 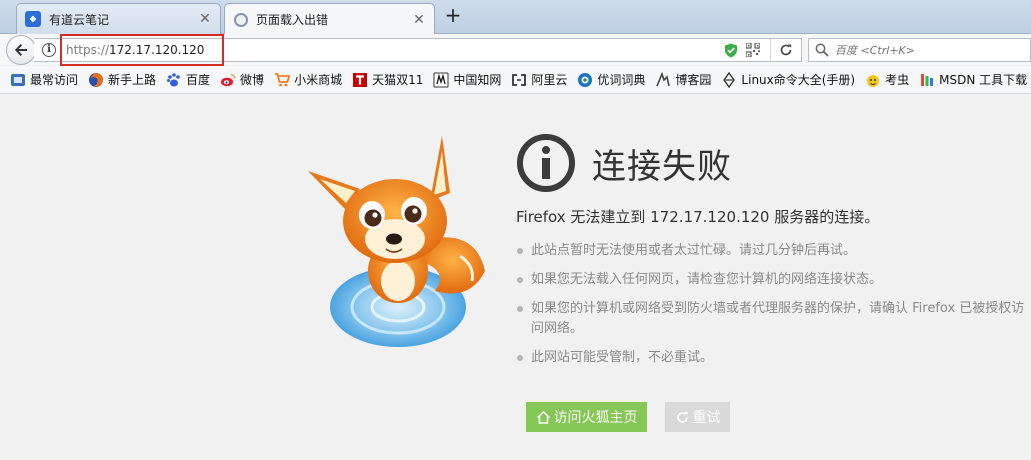 I want to click on bookmark-getting-started: 新手上路, so click(x=122, y=79).